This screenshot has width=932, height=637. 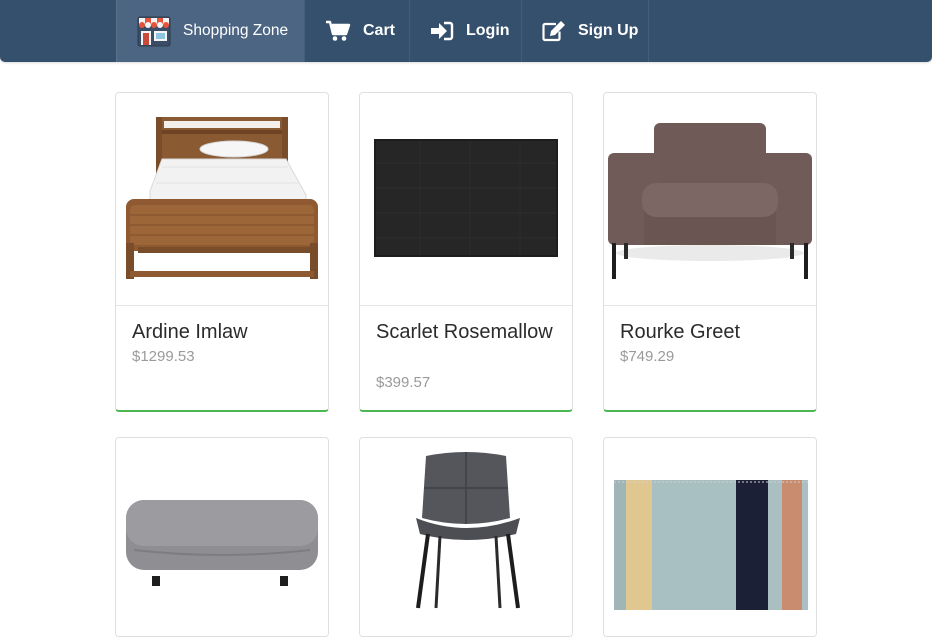 What do you see at coordinates (608, 30) in the screenshot?
I see `nav-signup-label: Sign Up` at bounding box center [608, 30].